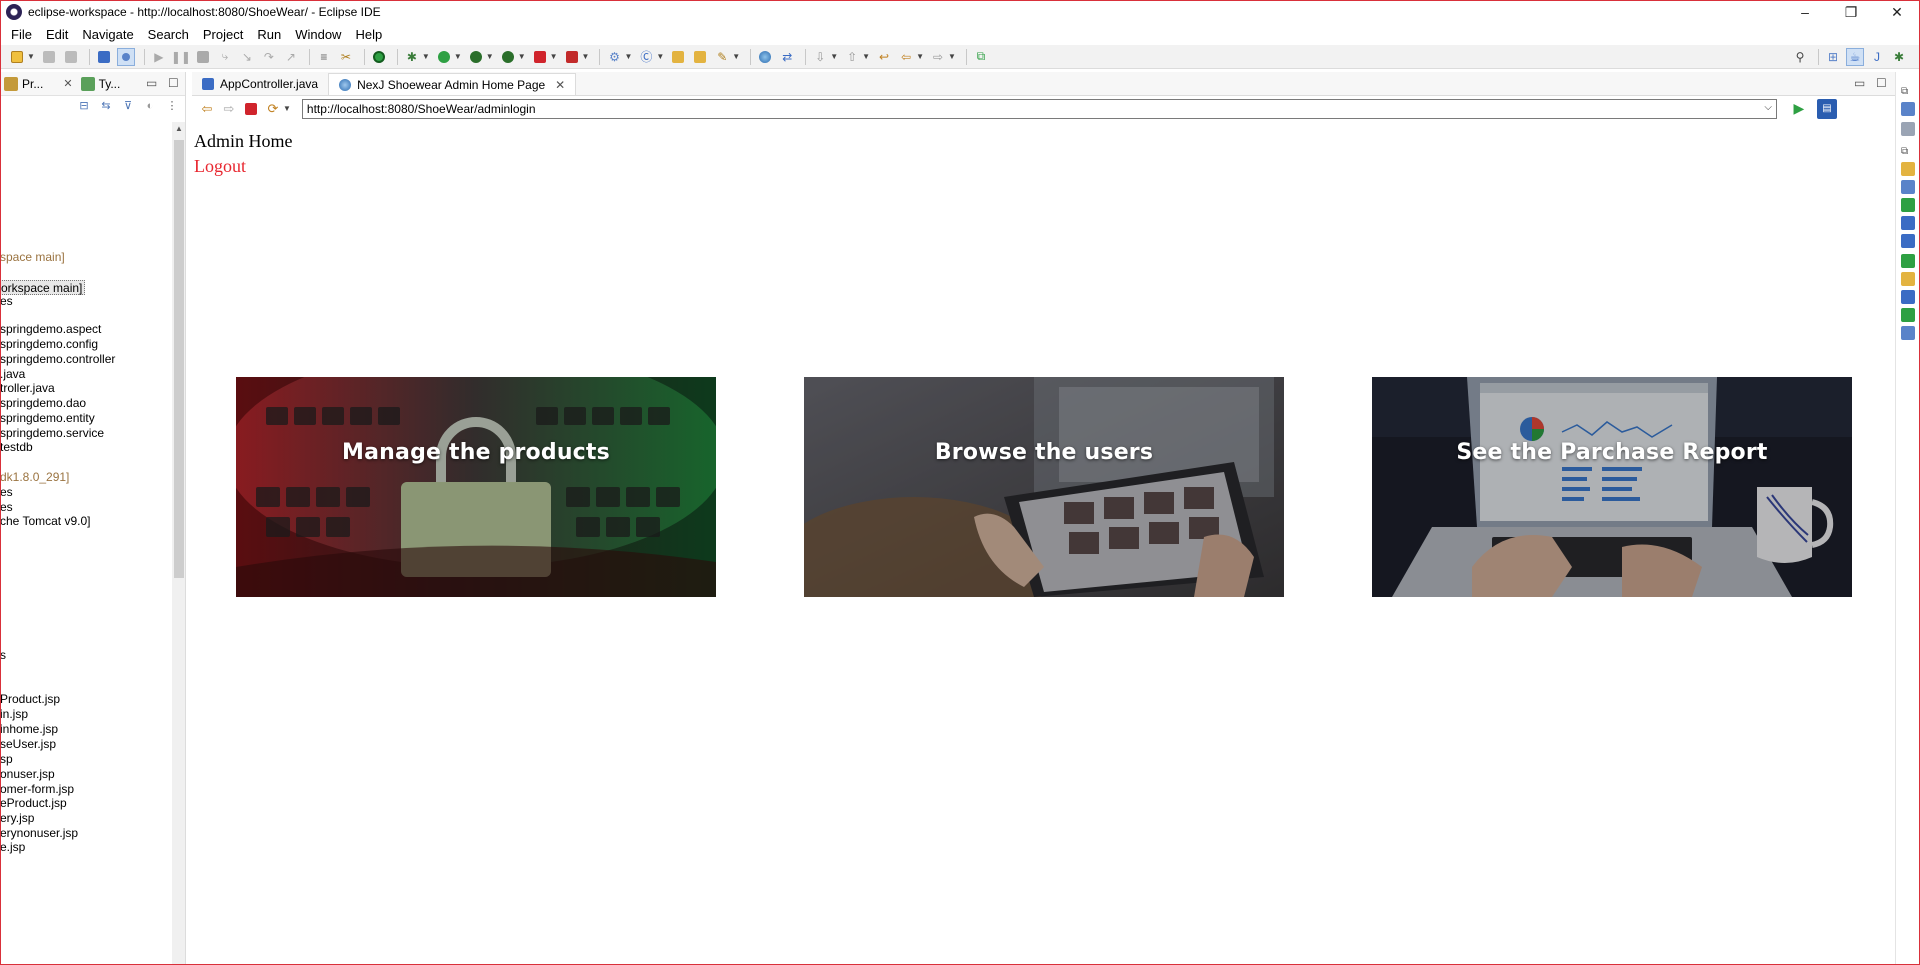 The image size is (1920, 965). What do you see at coordinates (179, 359) in the screenshot?
I see `scrollbar-thumb` at bounding box center [179, 359].